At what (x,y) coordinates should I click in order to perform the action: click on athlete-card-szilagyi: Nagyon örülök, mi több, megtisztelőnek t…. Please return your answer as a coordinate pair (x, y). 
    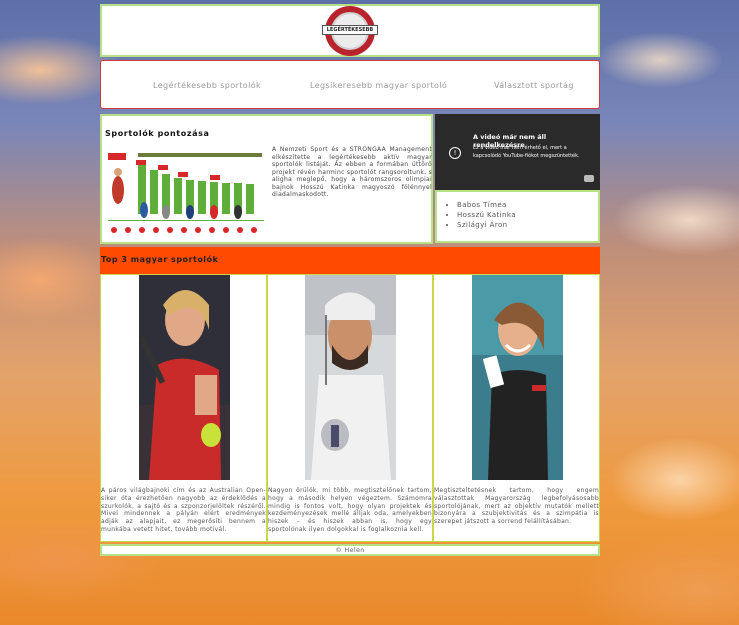
    Looking at the image, I should click on (350, 408).